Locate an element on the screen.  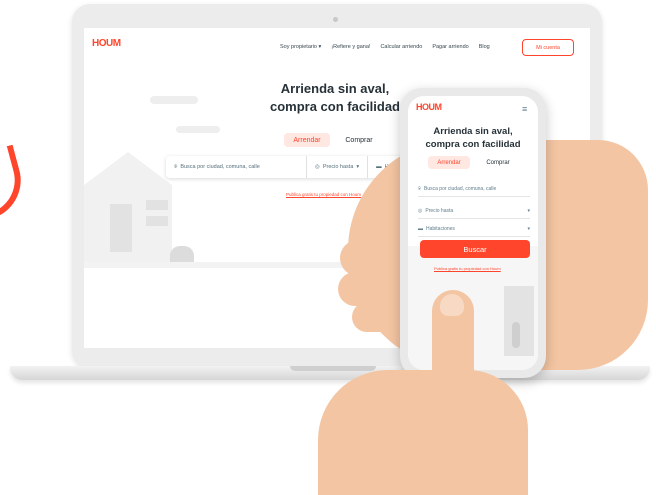
nav-owner-label: Soy propietario is located at coordinates (298, 47).